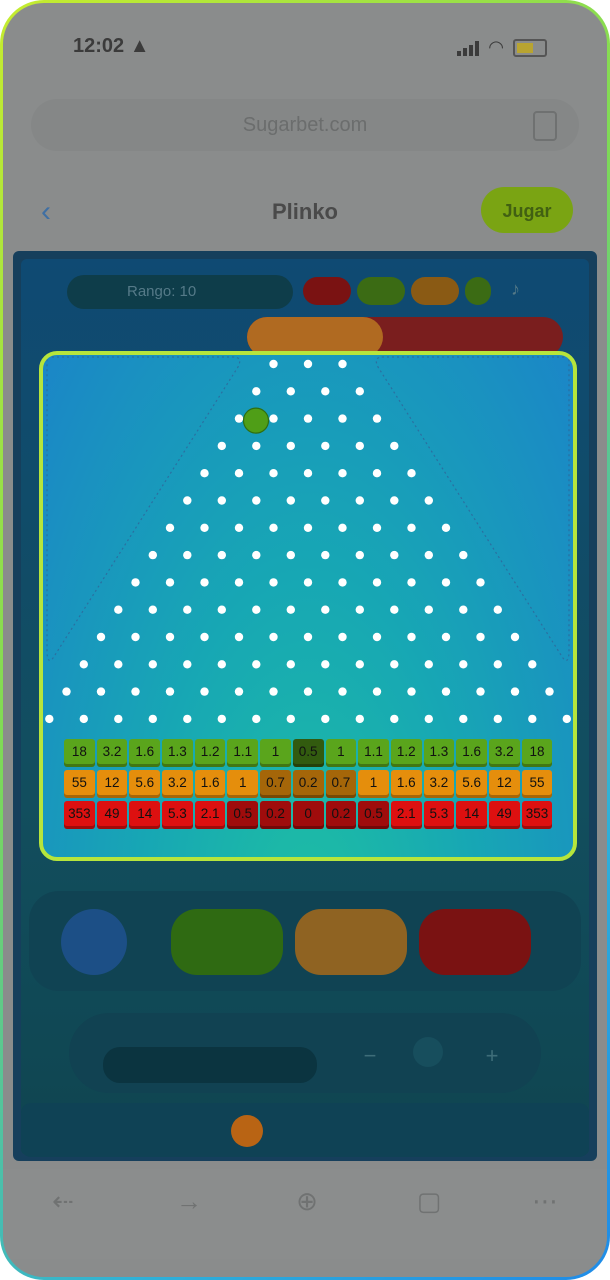 The height and width of the screenshot is (1280, 610). I want to click on nav-forward-icon: →, so click(189, 1201).